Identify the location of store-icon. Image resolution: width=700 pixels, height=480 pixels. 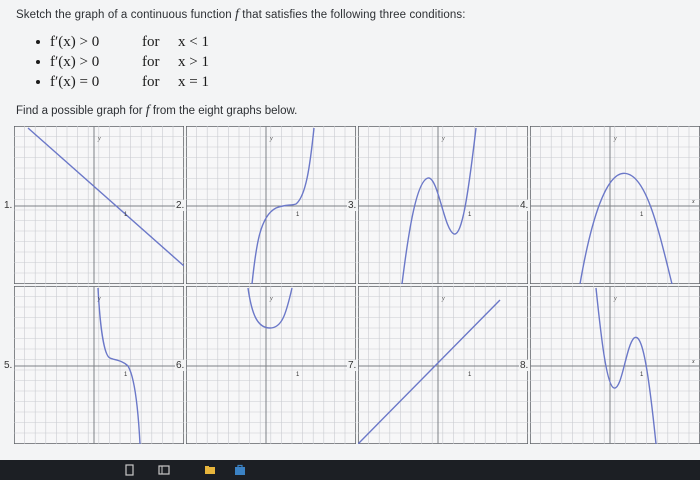
(240, 470).